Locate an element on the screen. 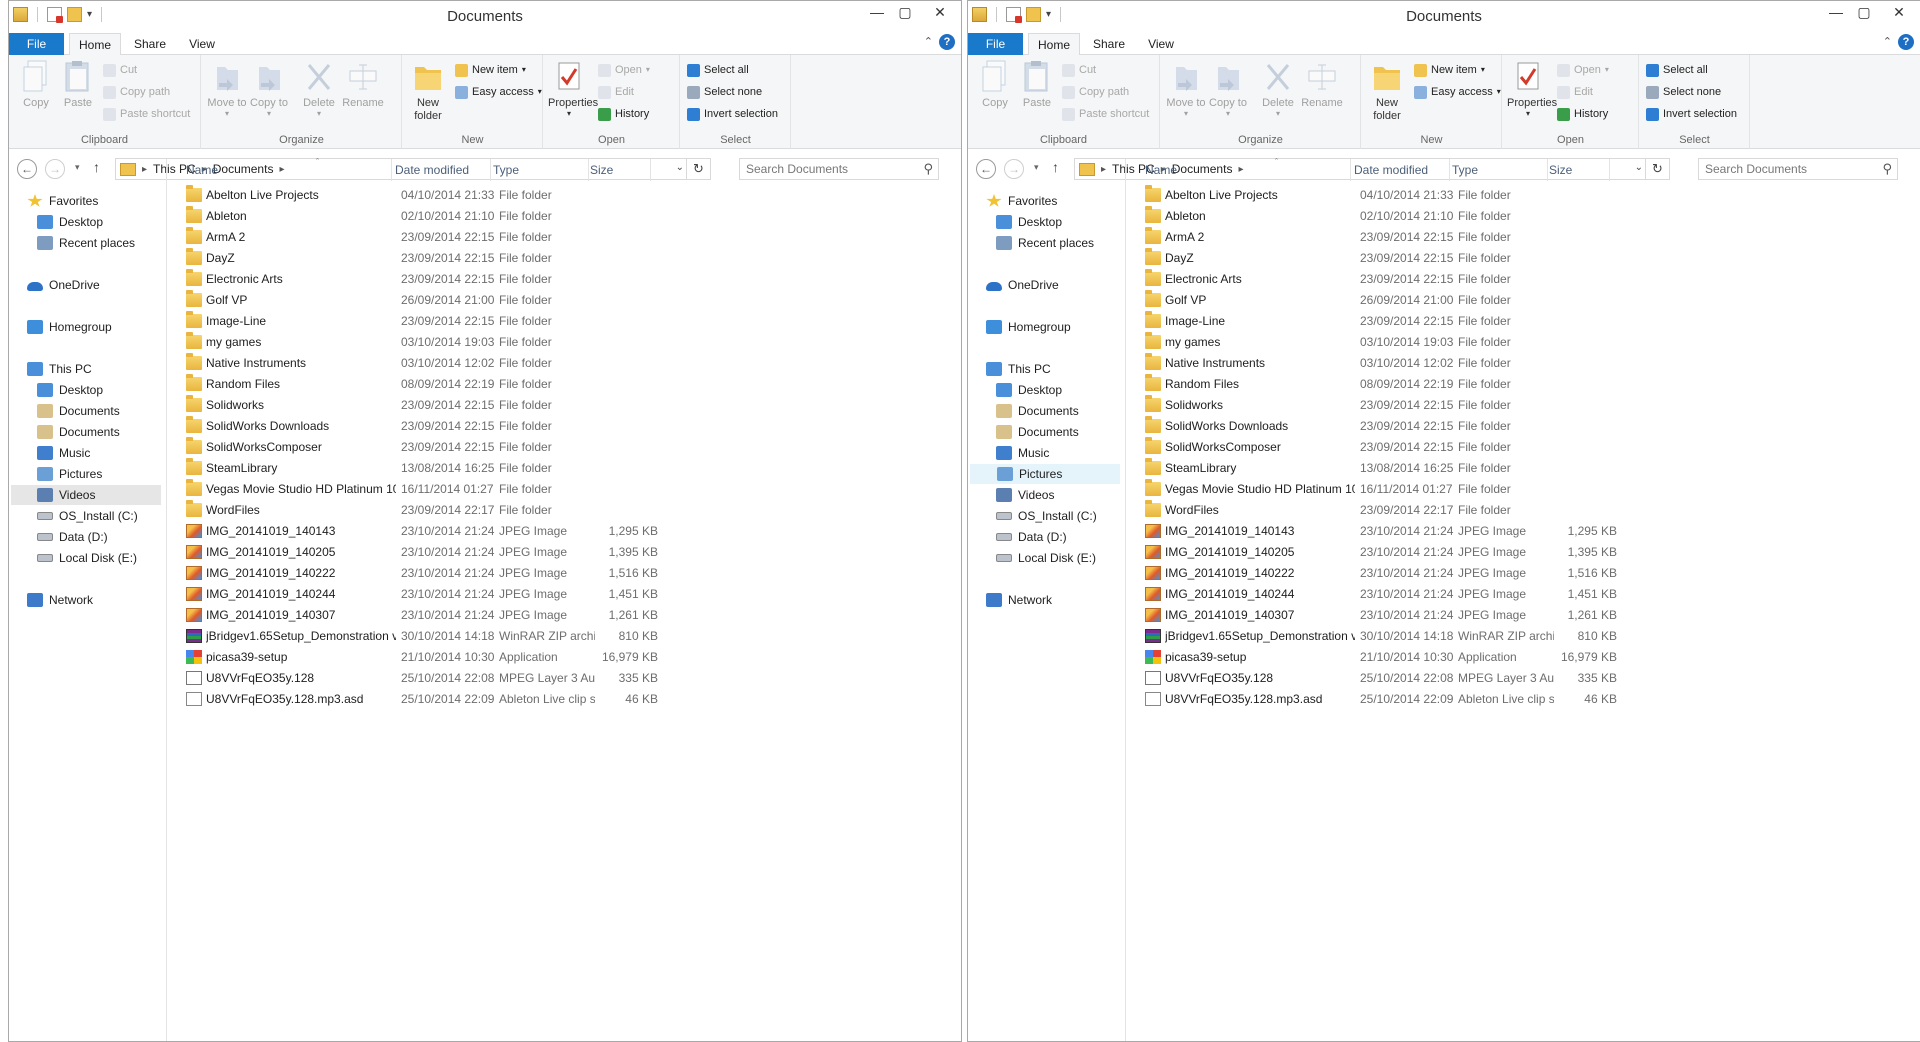 The height and width of the screenshot is (1042, 1920). file-row: Ableton 02/10/2014 21:10 File folder is located at coordinates (1523, 216).